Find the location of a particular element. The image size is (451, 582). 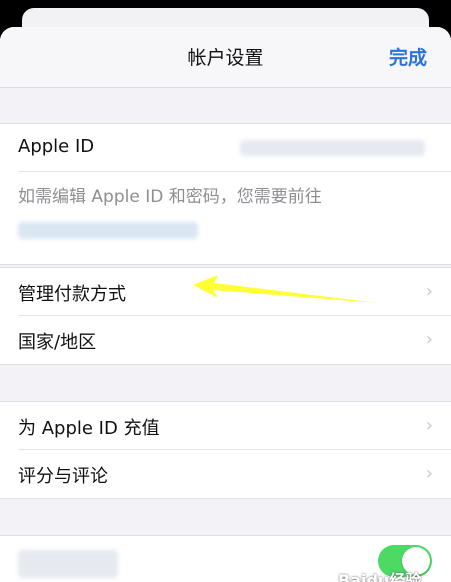

nav-bar: 帐户设置 完成 is located at coordinates (225, 57).